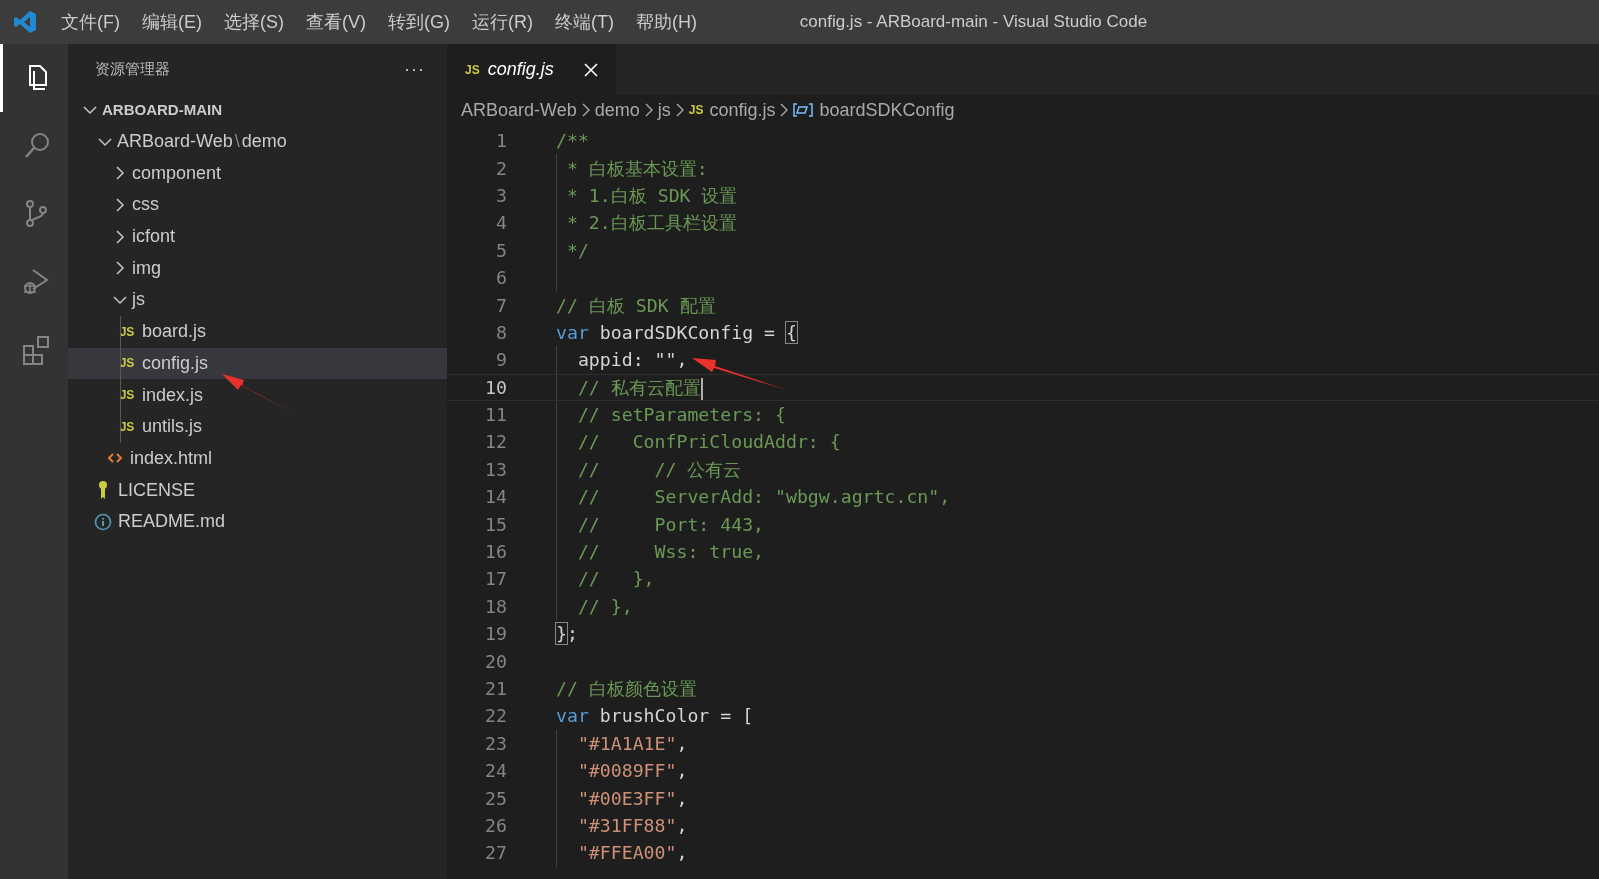 The width and height of the screenshot is (1599, 879). What do you see at coordinates (659, 469) in the screenshot?
I see `code-line: // // 公有云` at bounding box center [659, 469].